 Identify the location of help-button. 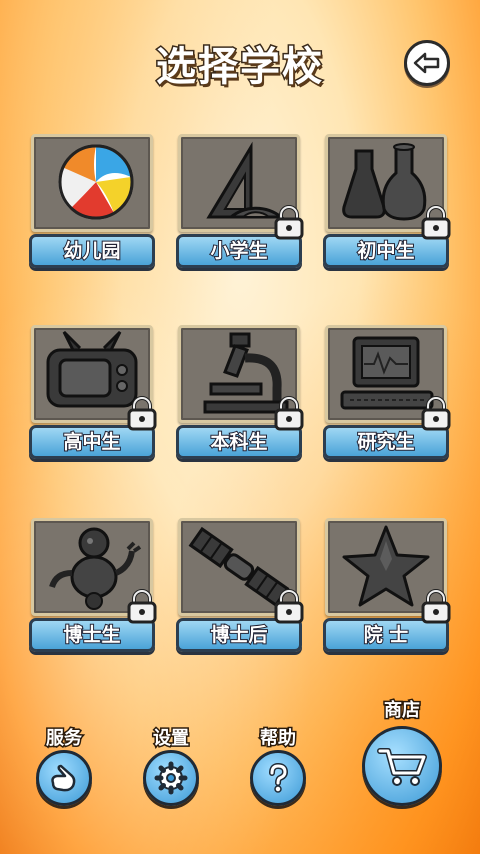
(278, 778).